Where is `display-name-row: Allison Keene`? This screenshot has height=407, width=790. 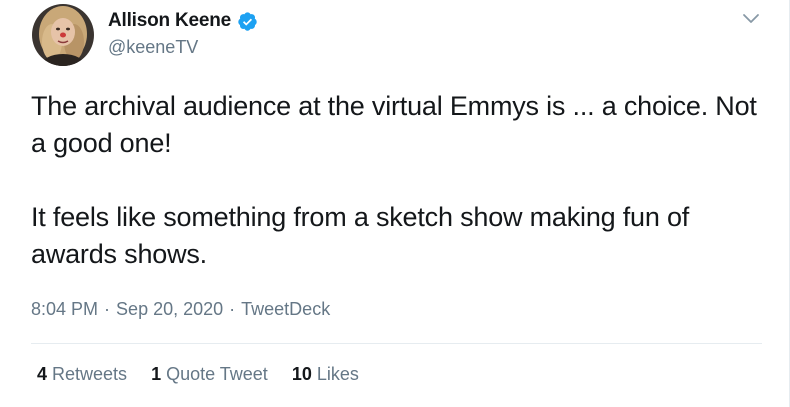 display-name-row: Allison Keene is located at coordinates (183, 21).